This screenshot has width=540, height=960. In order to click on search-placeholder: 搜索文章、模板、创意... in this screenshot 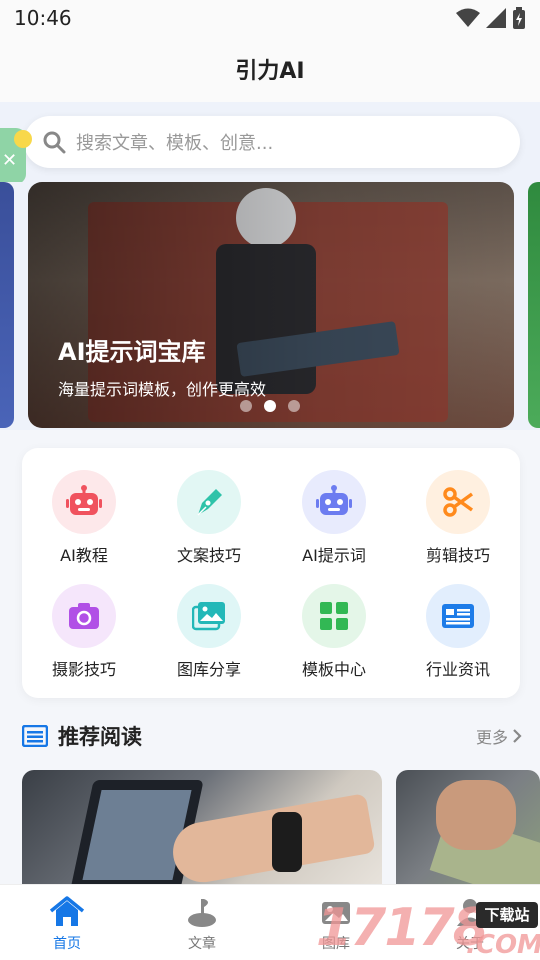, I will do `click(175, 143)`.